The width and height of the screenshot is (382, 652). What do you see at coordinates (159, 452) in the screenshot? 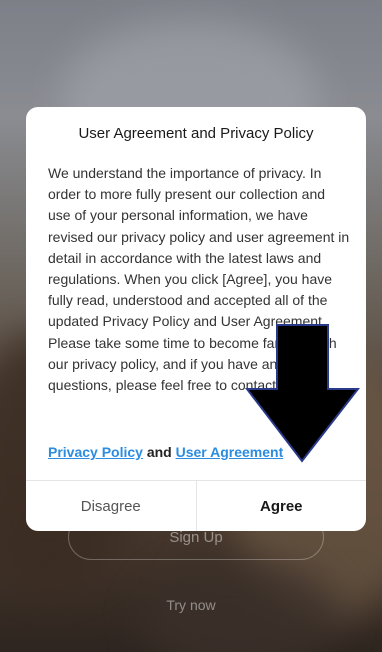
I see `and-text: and` at bounding box center [159, 452].